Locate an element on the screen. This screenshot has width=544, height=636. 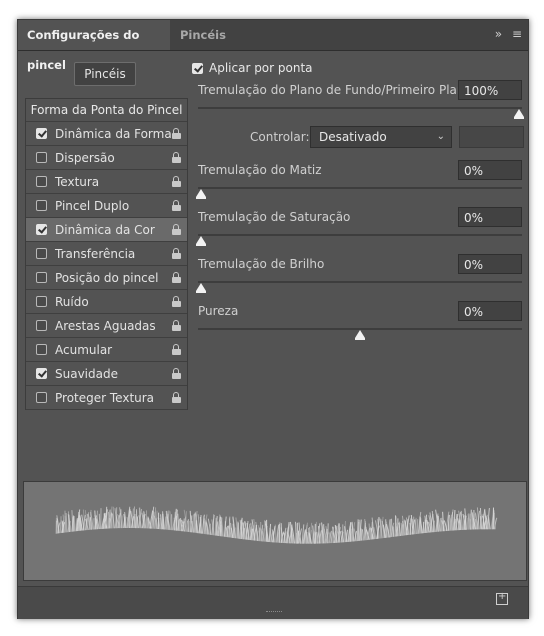
control-secondary-field is located at coordinates (491, 137).